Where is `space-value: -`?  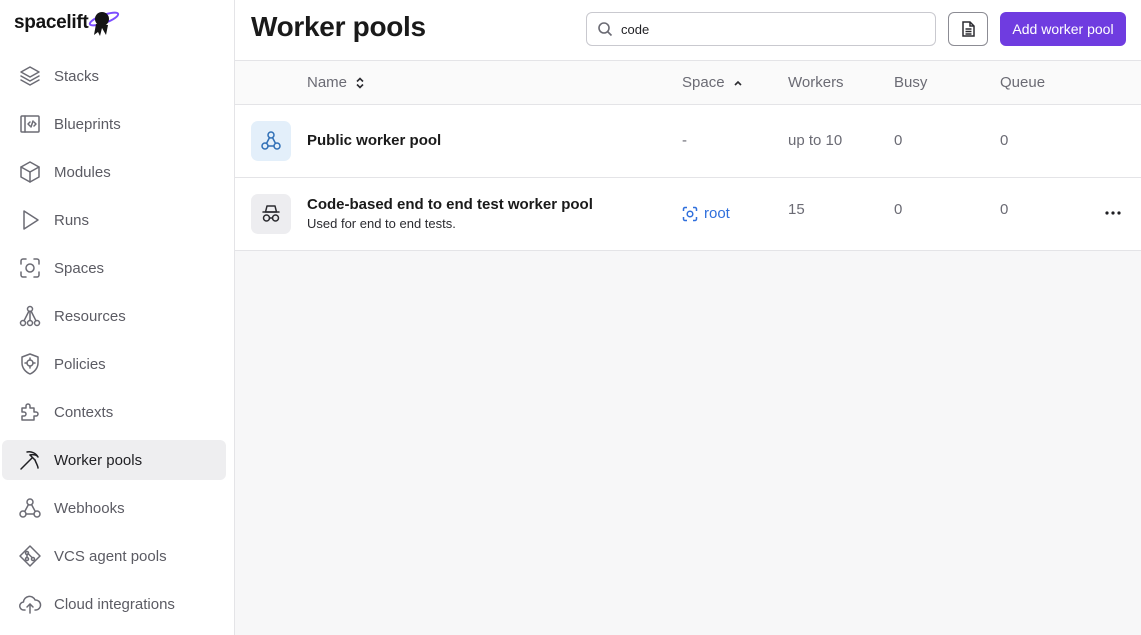
space-value: - is located at coordinates (684, 140).